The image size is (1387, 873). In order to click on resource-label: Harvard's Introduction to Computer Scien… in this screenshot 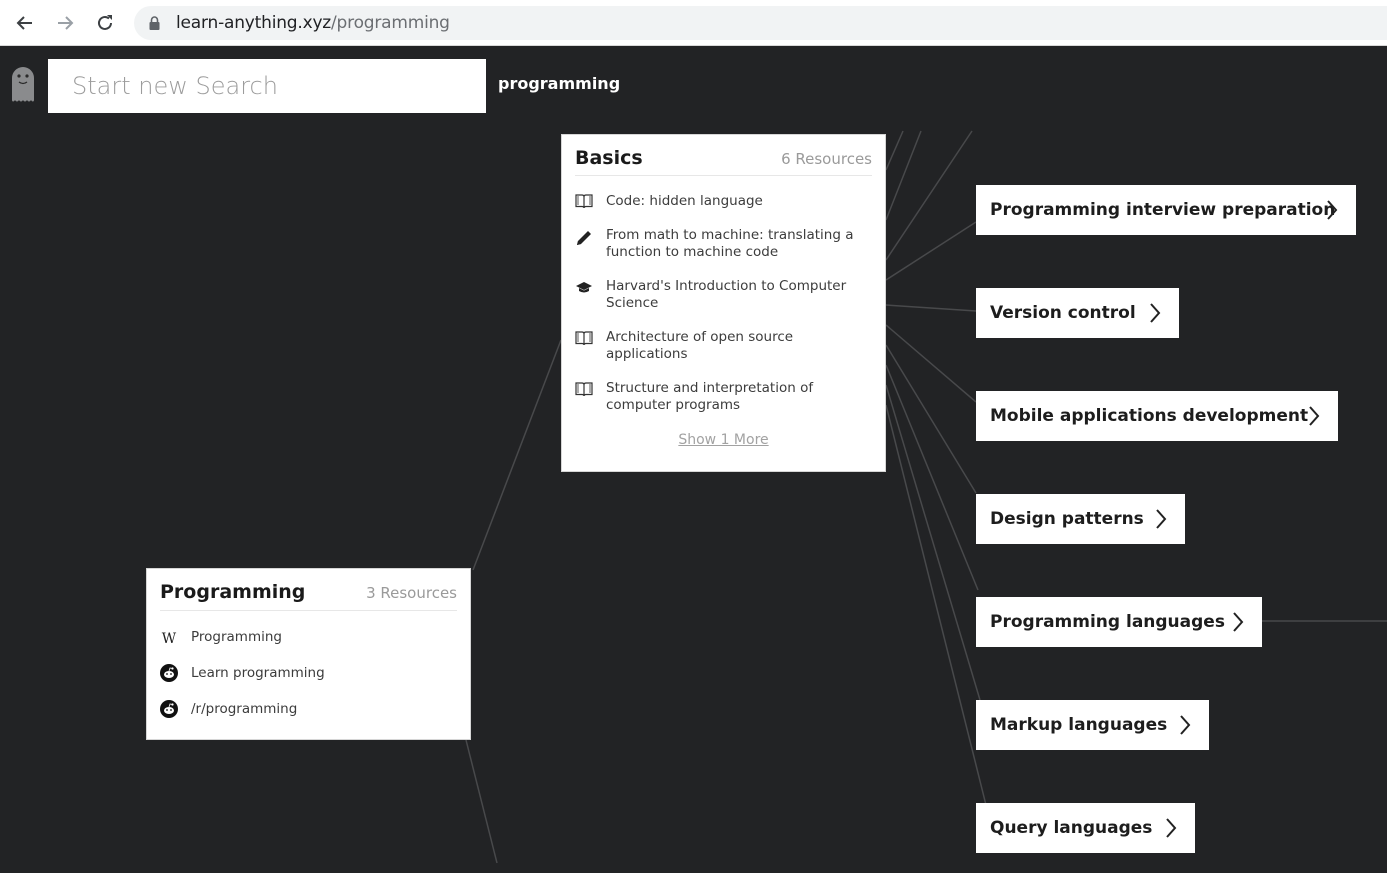, I will do `click(726, 294)`.